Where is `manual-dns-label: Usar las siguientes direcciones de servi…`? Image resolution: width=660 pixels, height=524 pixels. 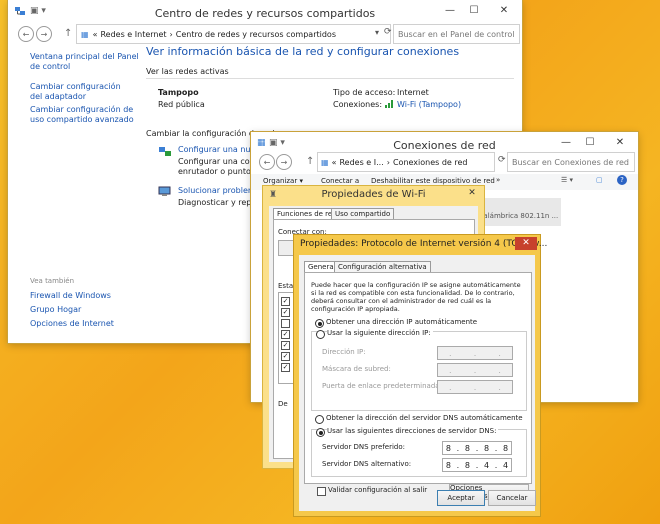 manual-dns-label: Usar las siguientes direcciones de servi… is located at coordinates (413, 431).